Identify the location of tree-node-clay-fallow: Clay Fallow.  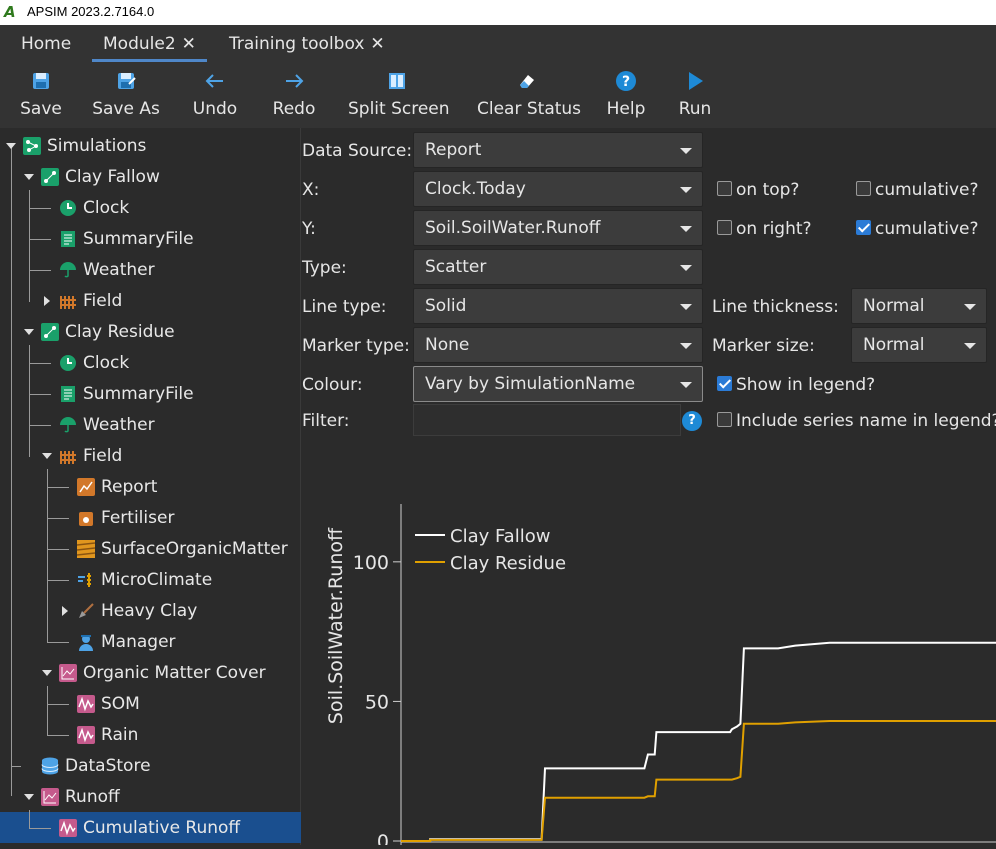
(150, 177).